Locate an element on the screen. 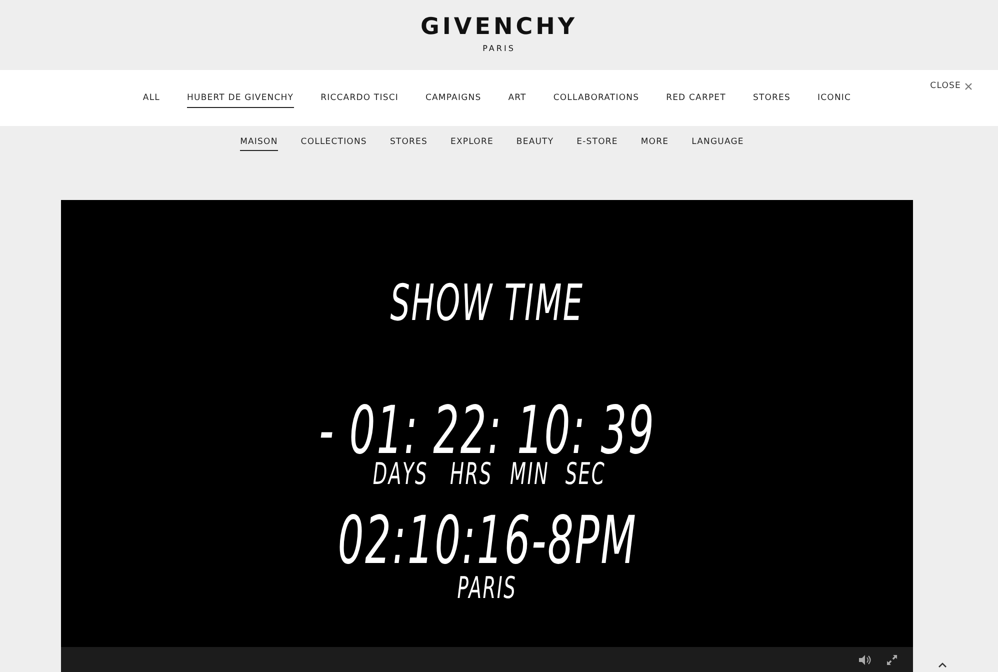  show-title: SHOW TIME is located at coordinates (487, 303).